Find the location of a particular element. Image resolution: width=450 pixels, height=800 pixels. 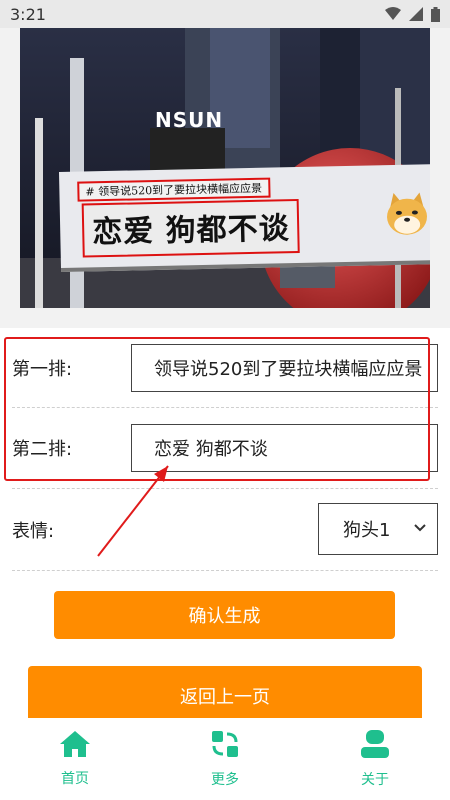

wifi-icon is located at coordinates (393, 13).